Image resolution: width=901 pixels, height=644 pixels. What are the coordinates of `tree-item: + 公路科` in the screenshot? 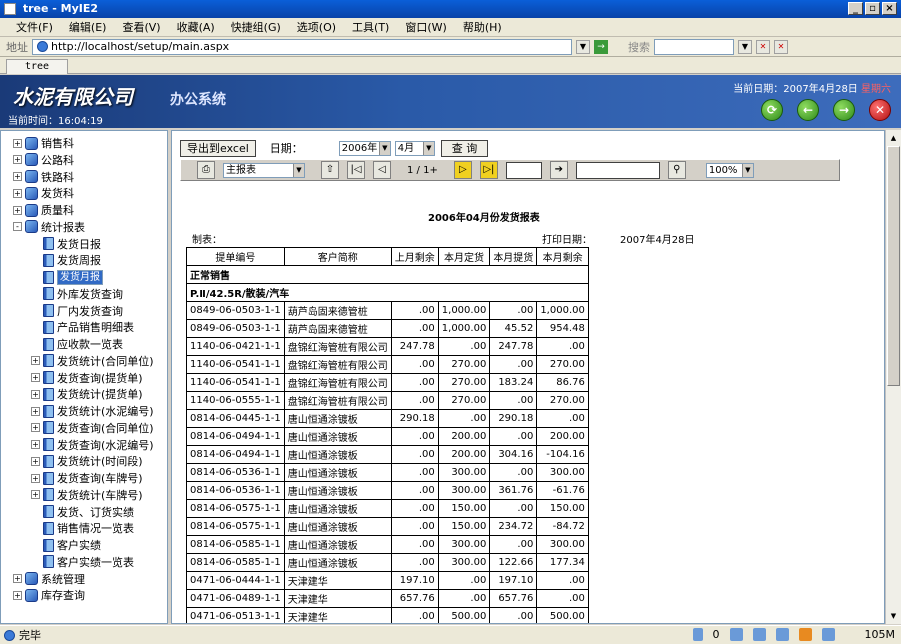 It's located at (43, 160).